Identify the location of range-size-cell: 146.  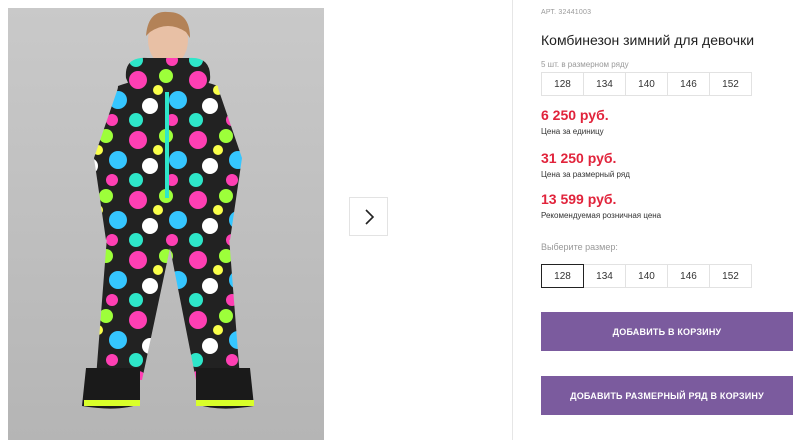
(688, 84).